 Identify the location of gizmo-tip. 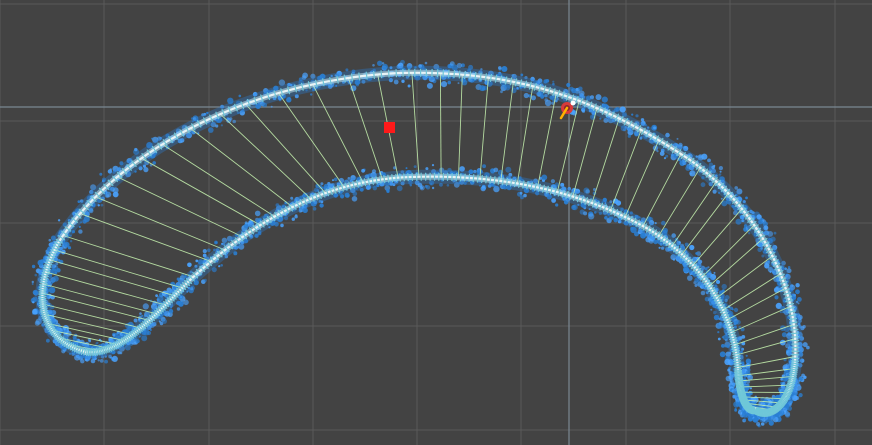
(573, 103).